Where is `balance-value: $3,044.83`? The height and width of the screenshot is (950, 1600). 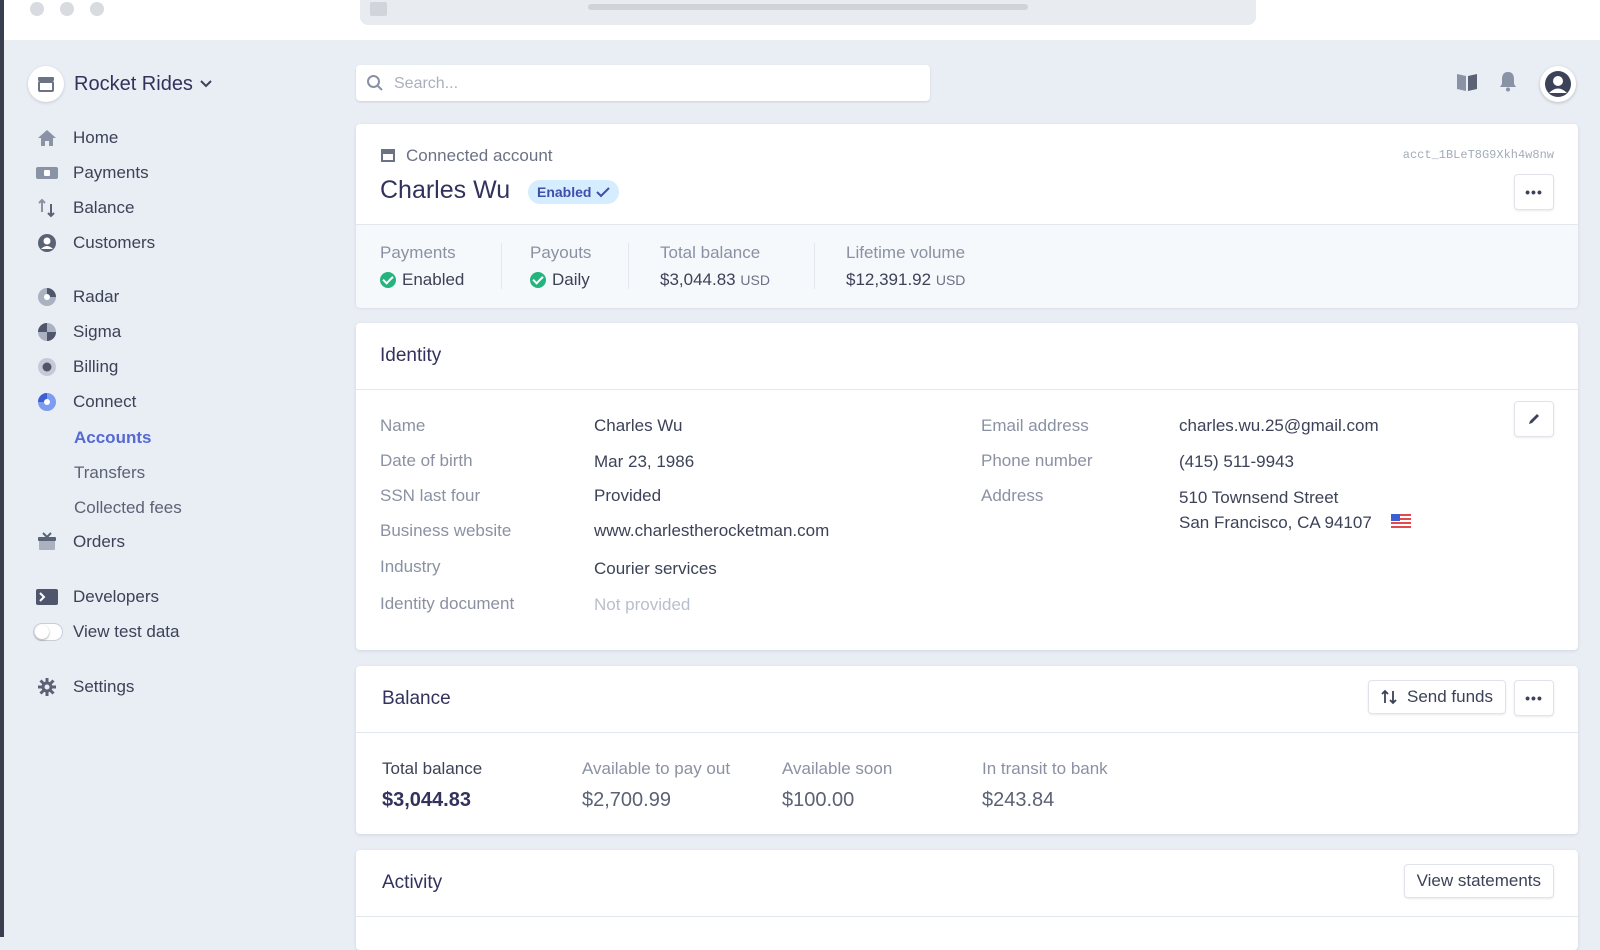
balance-value: $3,044.83 is located at coordinates (426, 800).